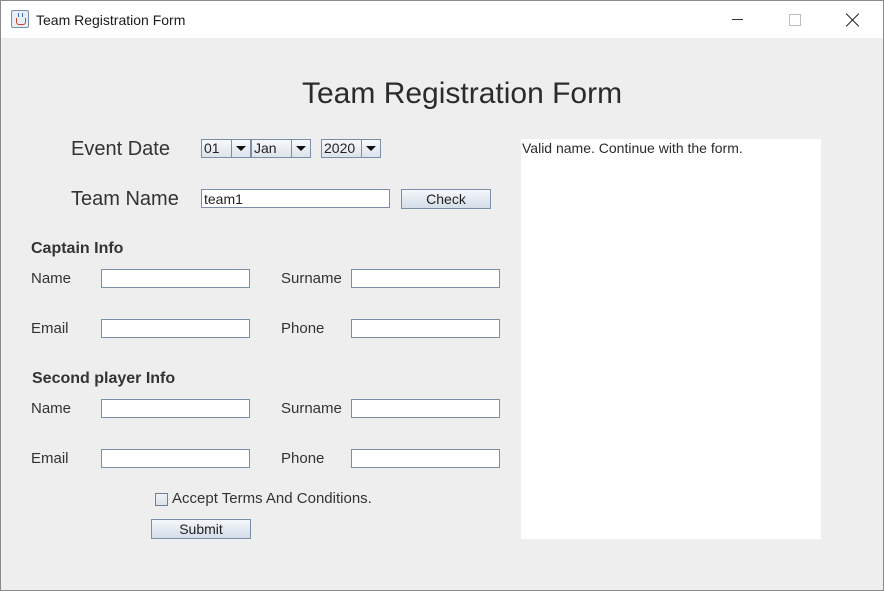 The height and width of the screenshot is (591, 884). I want to click on player2-phone-label: Phone, so click(303, 458).